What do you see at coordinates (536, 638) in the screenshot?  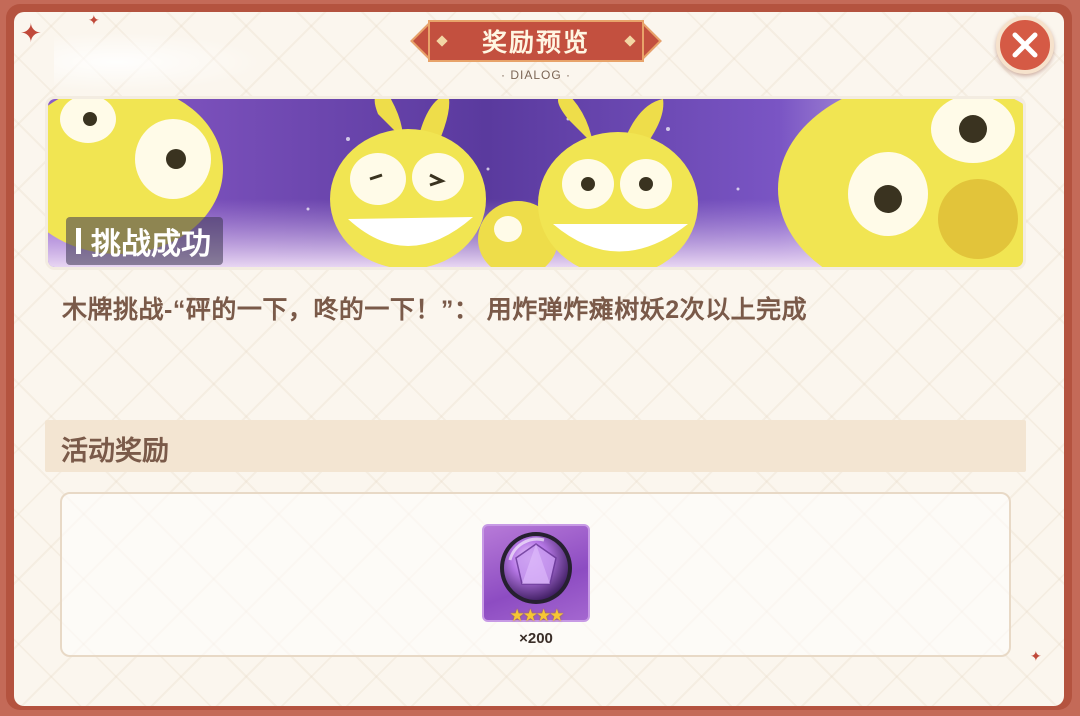 I see `reward-quantity: ×200` at bounding box center [536, 638].